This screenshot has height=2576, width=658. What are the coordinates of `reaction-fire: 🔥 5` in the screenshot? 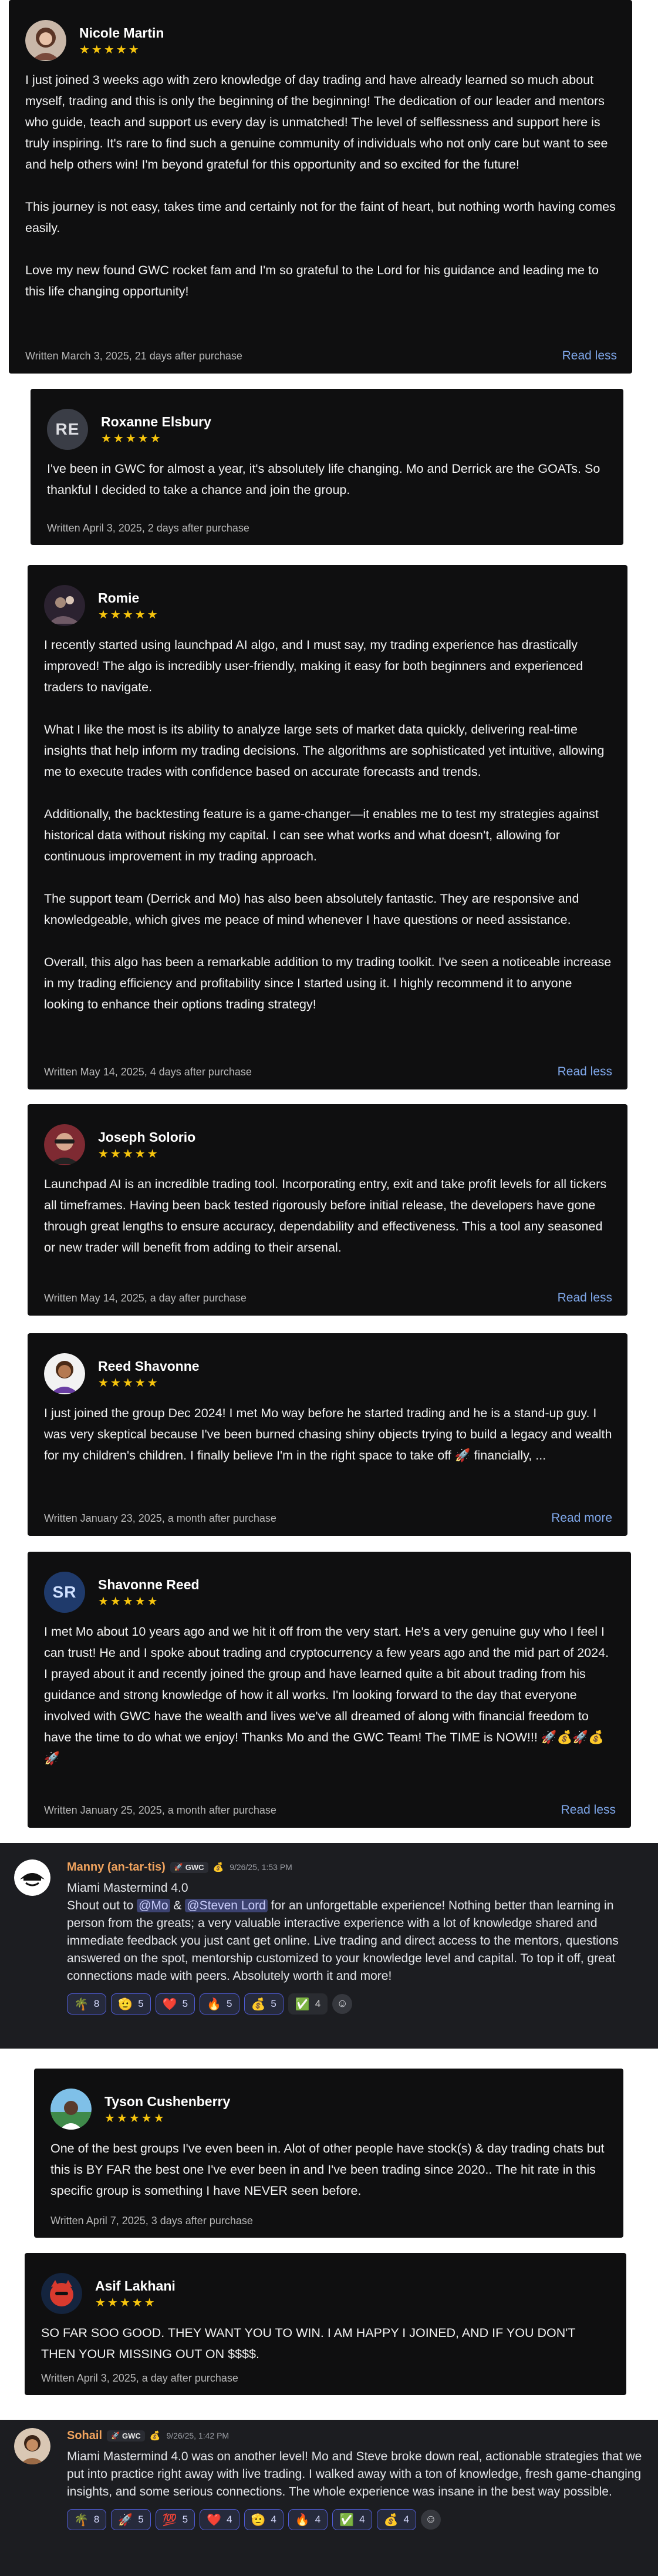 It's located at (219, 2004).